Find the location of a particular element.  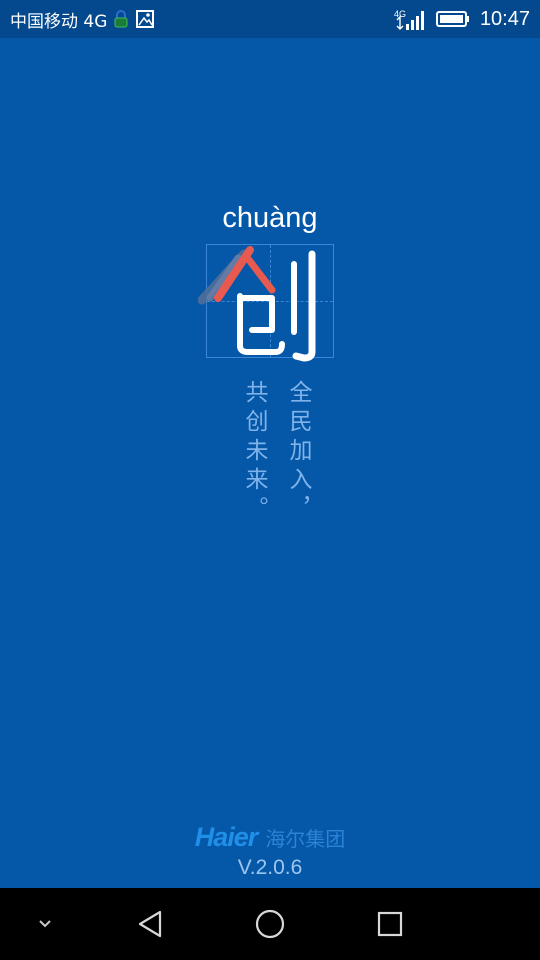

battery-icon is located at coordinates (452, 19).